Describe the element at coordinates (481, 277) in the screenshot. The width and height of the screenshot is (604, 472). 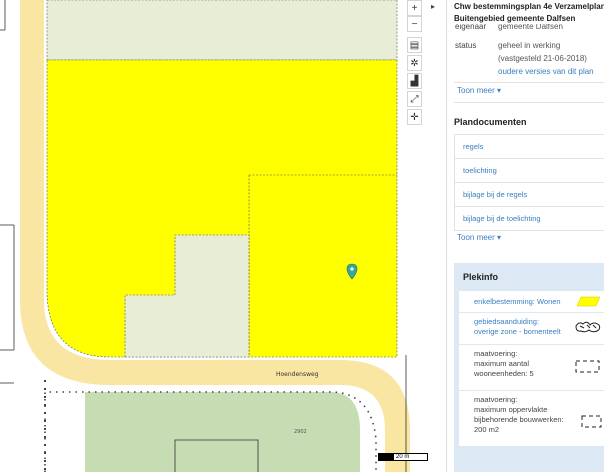
I see `plekinfo-heading: Plekinfo` at that location.